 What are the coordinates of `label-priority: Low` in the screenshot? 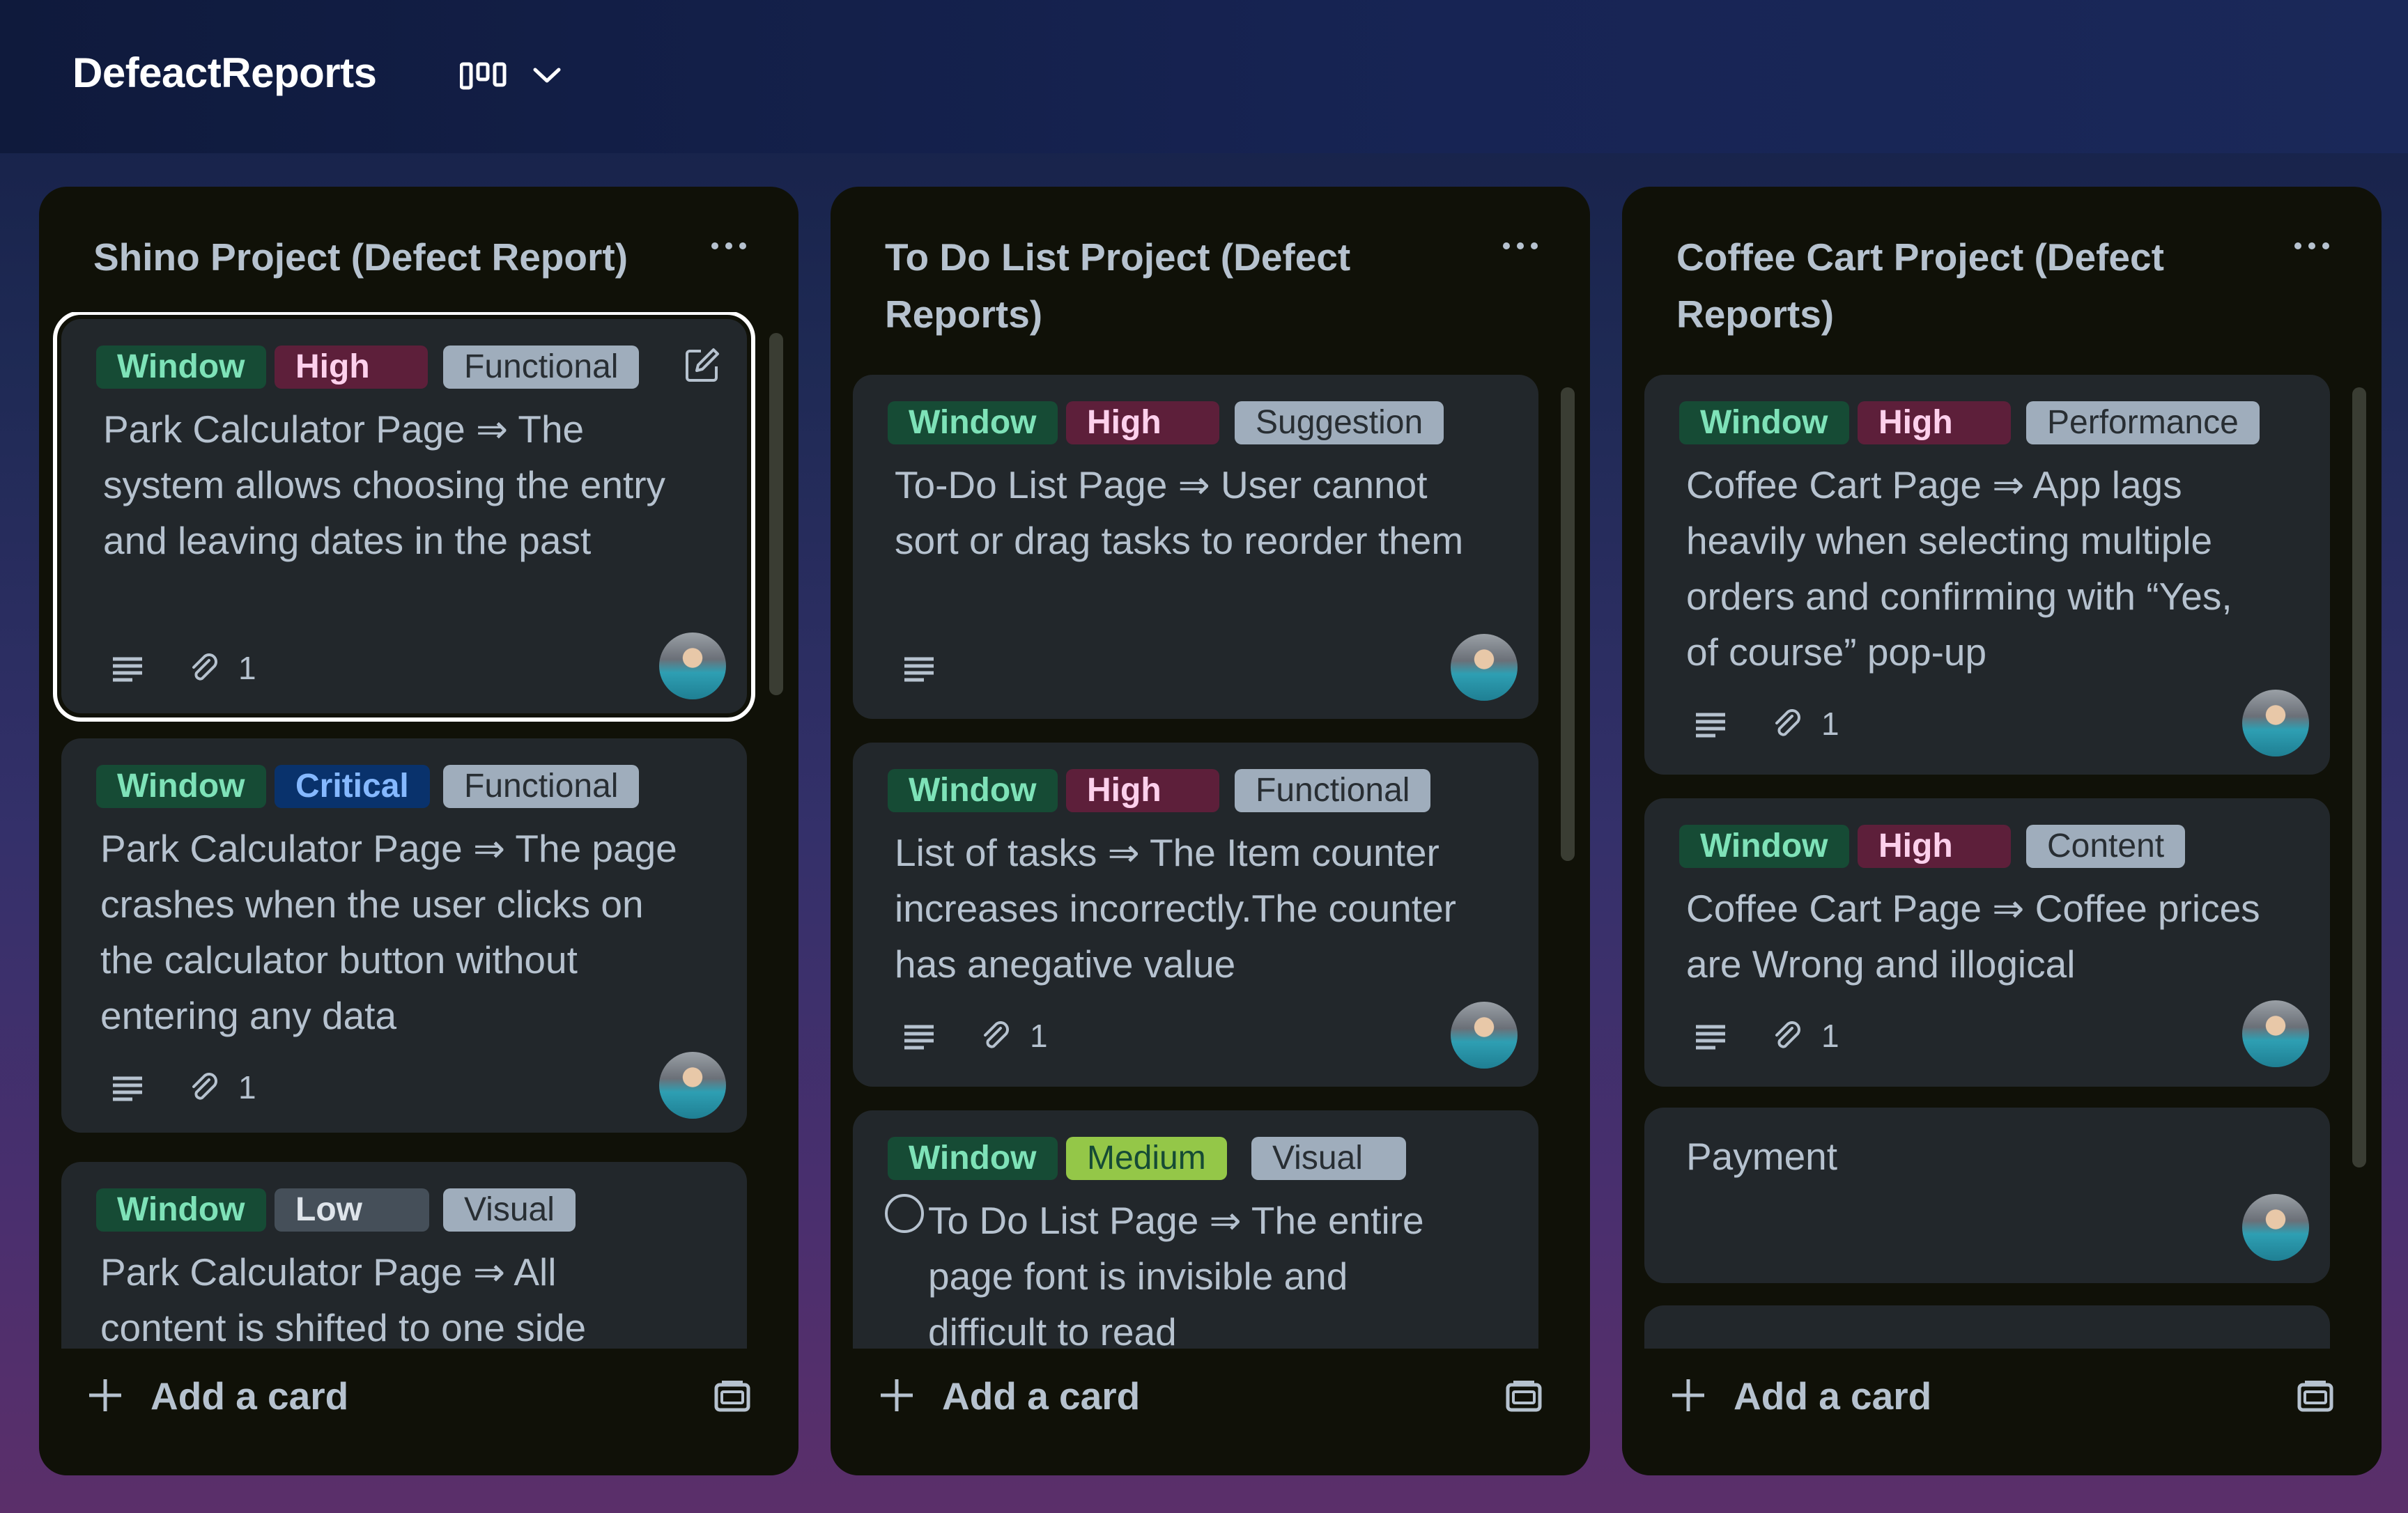 It's located at (352, 1210).